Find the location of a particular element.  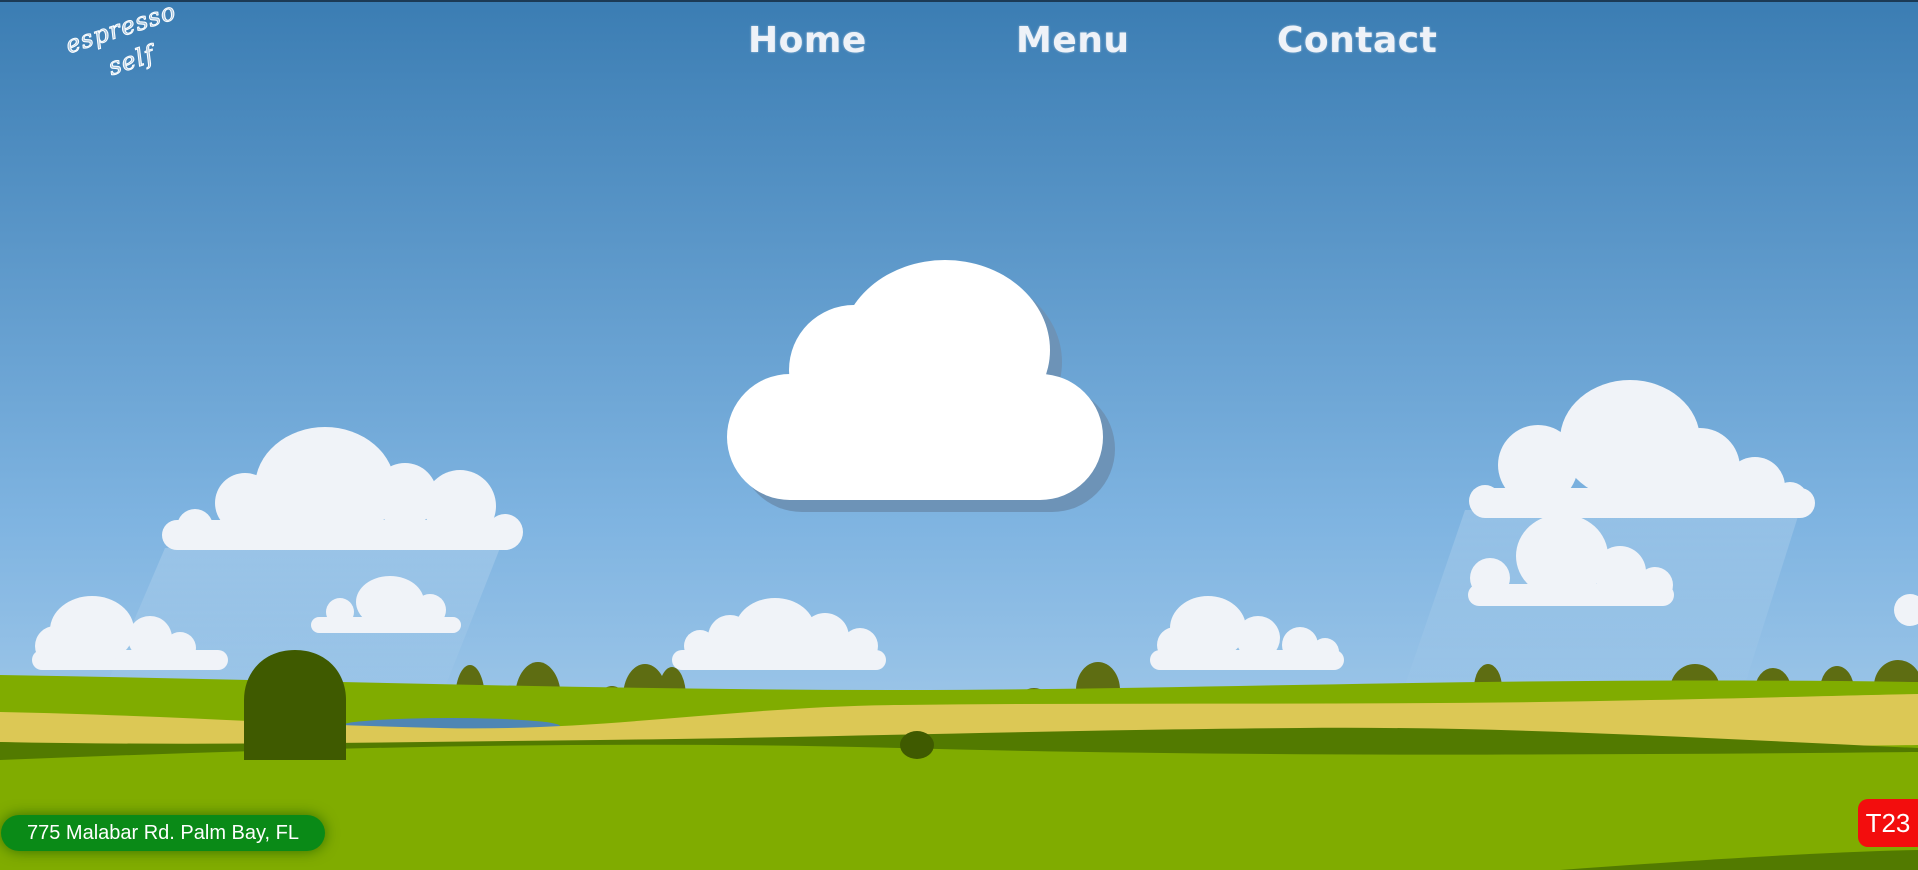

big-tree is located at coordinates (295, 705).